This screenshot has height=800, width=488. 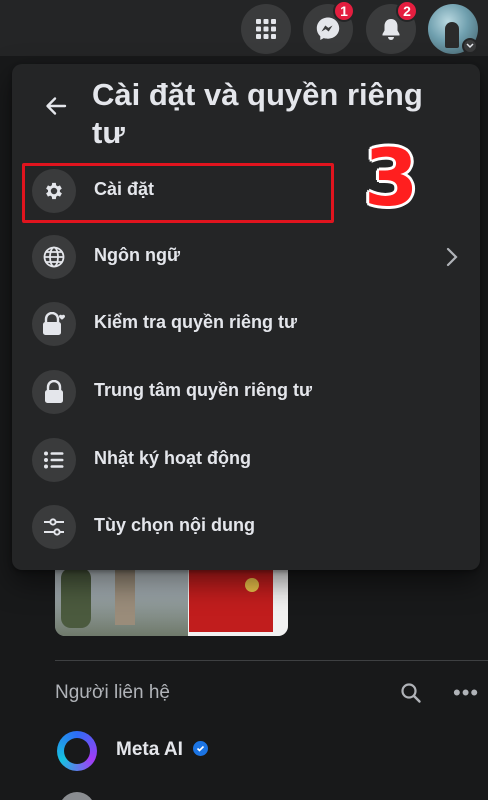 What do you see at coordinates (77, 796) in the screenshot?
I see `contact-avatar` at bounding box center [77, 796].